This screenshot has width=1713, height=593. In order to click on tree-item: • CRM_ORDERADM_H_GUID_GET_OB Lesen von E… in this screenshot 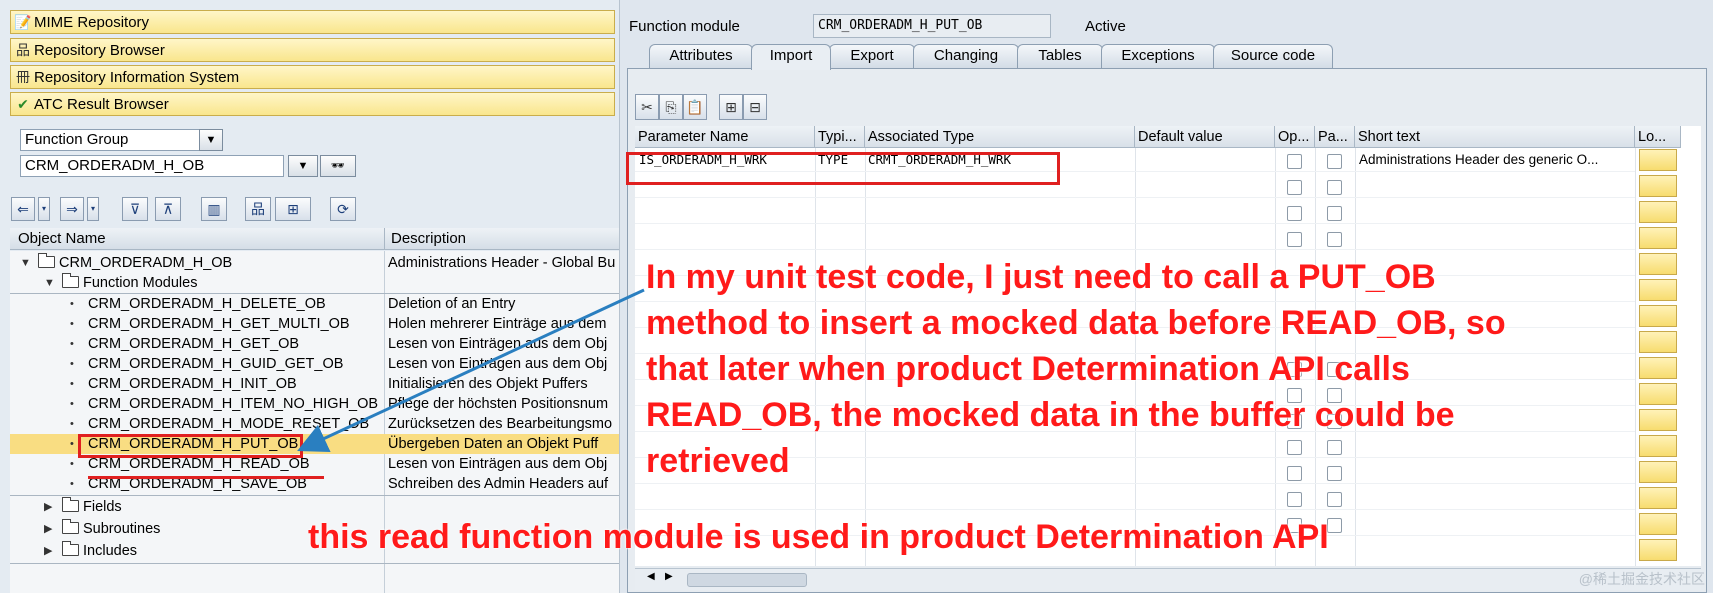, I will do `click(314, 364)`.